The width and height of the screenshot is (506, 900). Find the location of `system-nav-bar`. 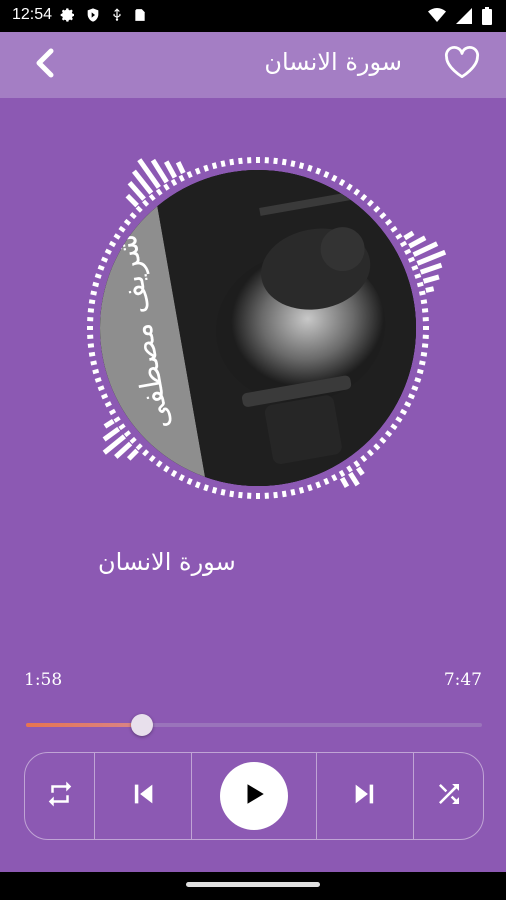

system-nav-bar is located at coordinates (253, 886).